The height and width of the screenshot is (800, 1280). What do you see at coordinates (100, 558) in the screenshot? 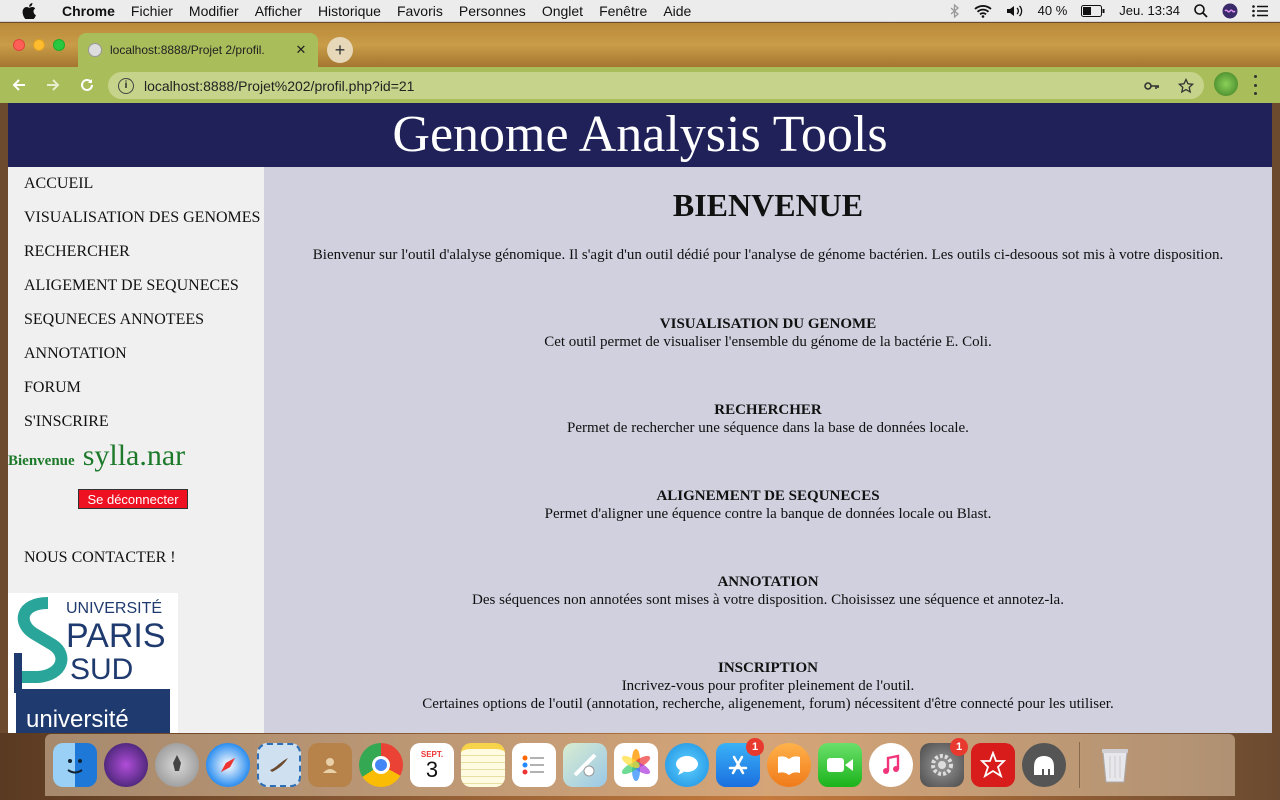
I see `nav-contact: NOUS CONTACTER !` at bounding box center [100, 558].